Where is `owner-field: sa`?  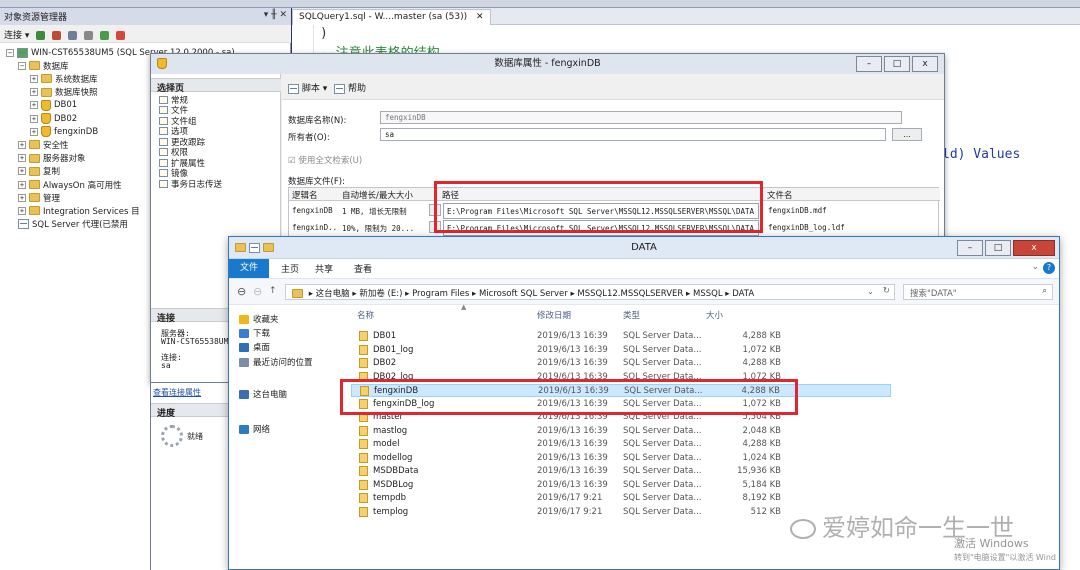 owner-field: sa is located at coordinates (633, 134).